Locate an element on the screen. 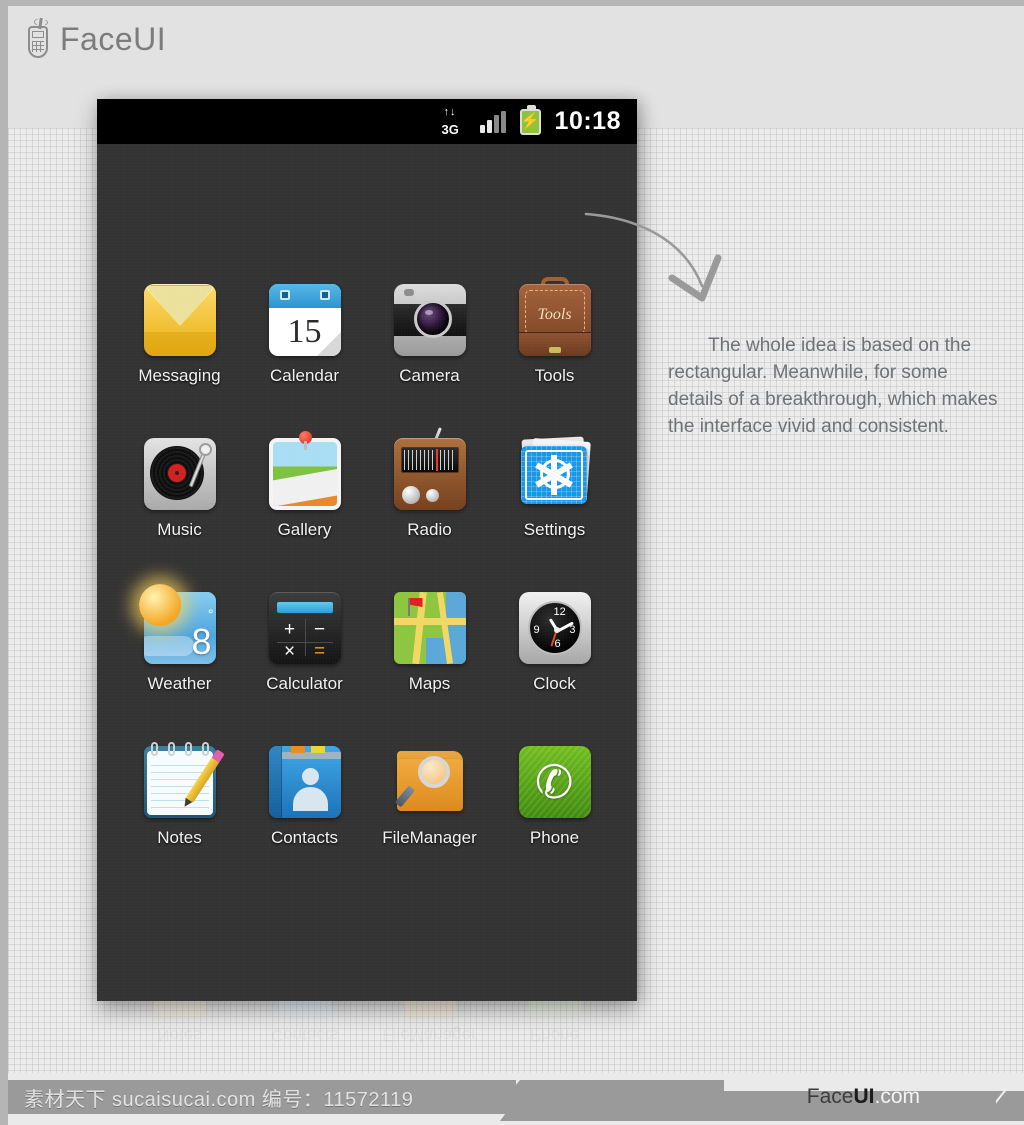  app-filemanager: FileManager is located at coordinates (429, 797).